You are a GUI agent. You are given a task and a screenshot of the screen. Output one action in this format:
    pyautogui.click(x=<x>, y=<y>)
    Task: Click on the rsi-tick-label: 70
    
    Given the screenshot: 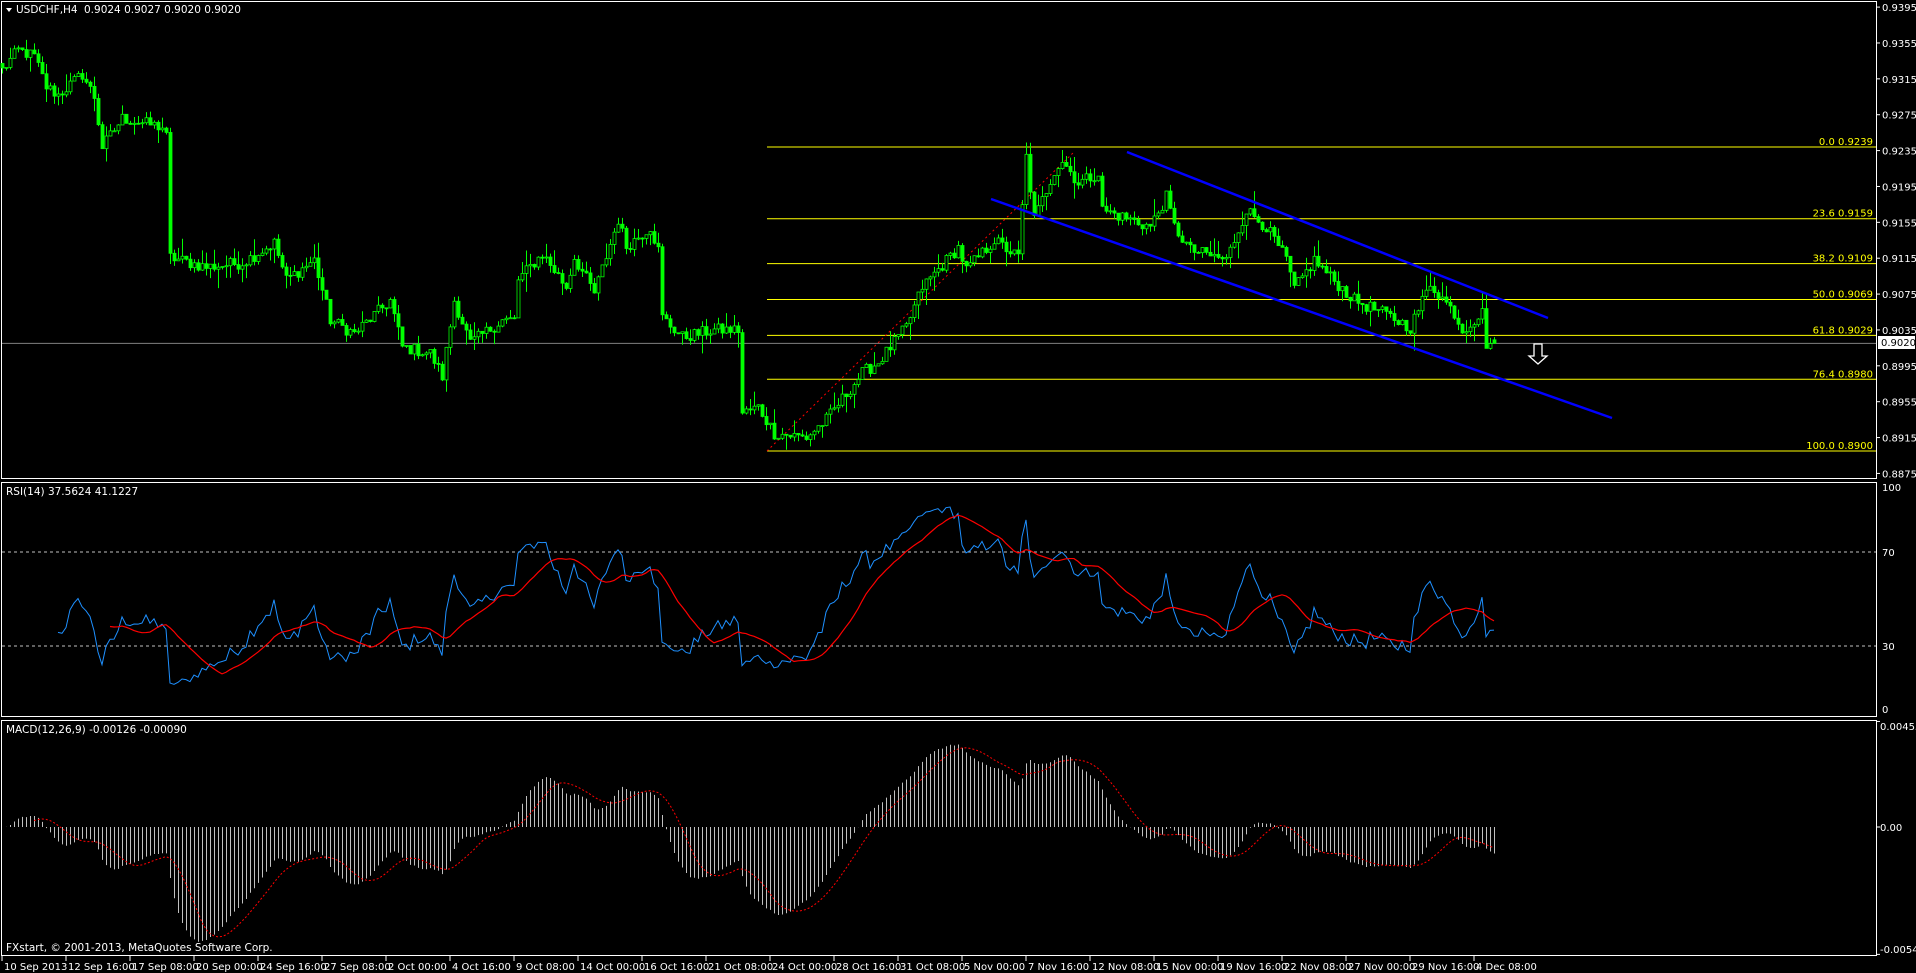 What is the action you would take?
    pyautogui.click(x=1888, y=553)
    